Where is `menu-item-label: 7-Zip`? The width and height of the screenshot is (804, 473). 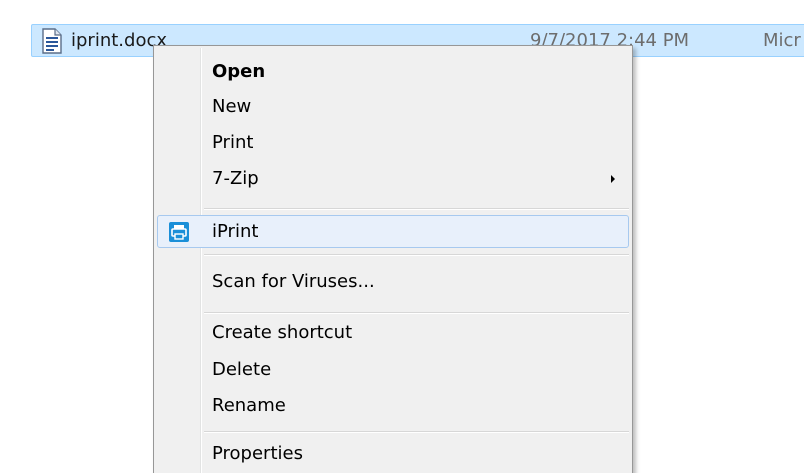 menu-item-label: 7-Zip is located at coordinates (235, 178).